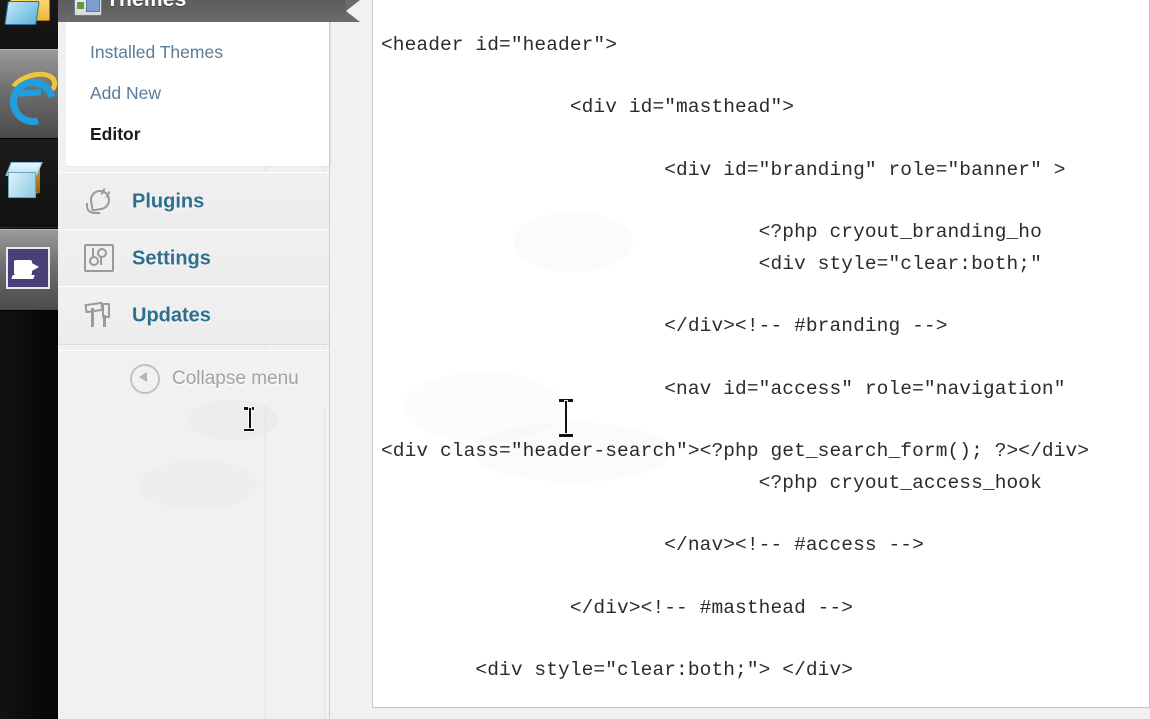 The width and height of the screenshot is (1150, 719). What do you see at coordinates (145, 379) in the screenshot?
I see `collapse-arrow-icon` at bounding box center [145, 379].